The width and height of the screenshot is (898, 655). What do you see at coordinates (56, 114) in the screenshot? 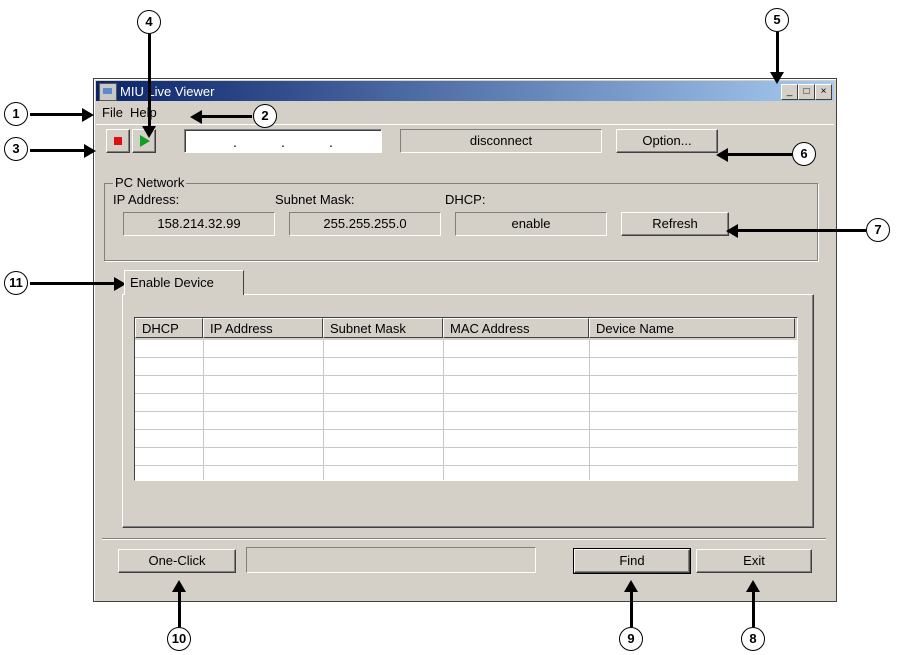
I see `callout-1-arrow` at bounding box center [56, 114].